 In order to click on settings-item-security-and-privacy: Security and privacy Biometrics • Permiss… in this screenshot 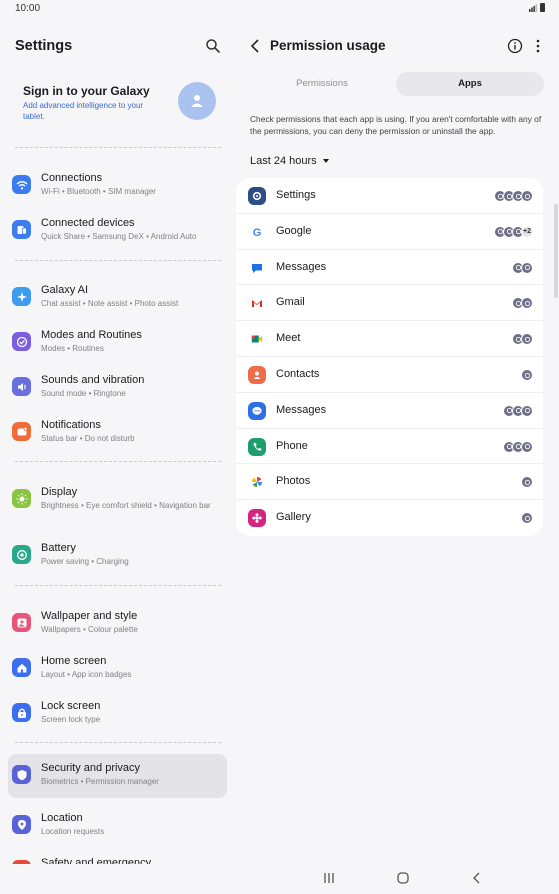, I will do `click(117, 776)`.